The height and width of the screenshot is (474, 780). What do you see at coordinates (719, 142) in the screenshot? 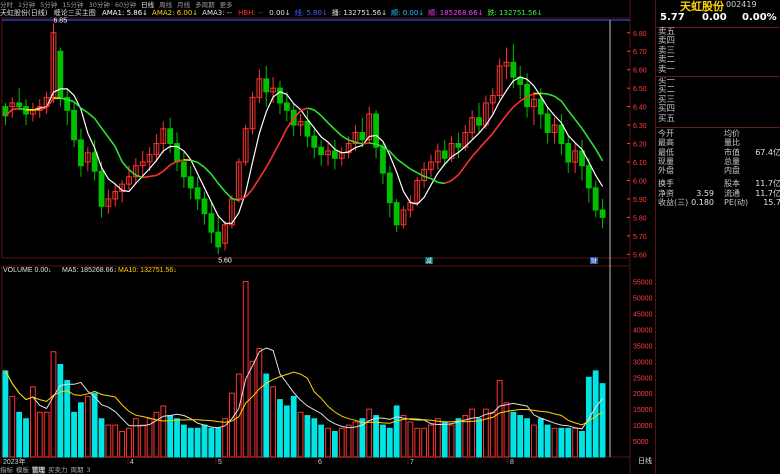
I see `stats-row: 最高 量比` at bounding box center [719, 142].